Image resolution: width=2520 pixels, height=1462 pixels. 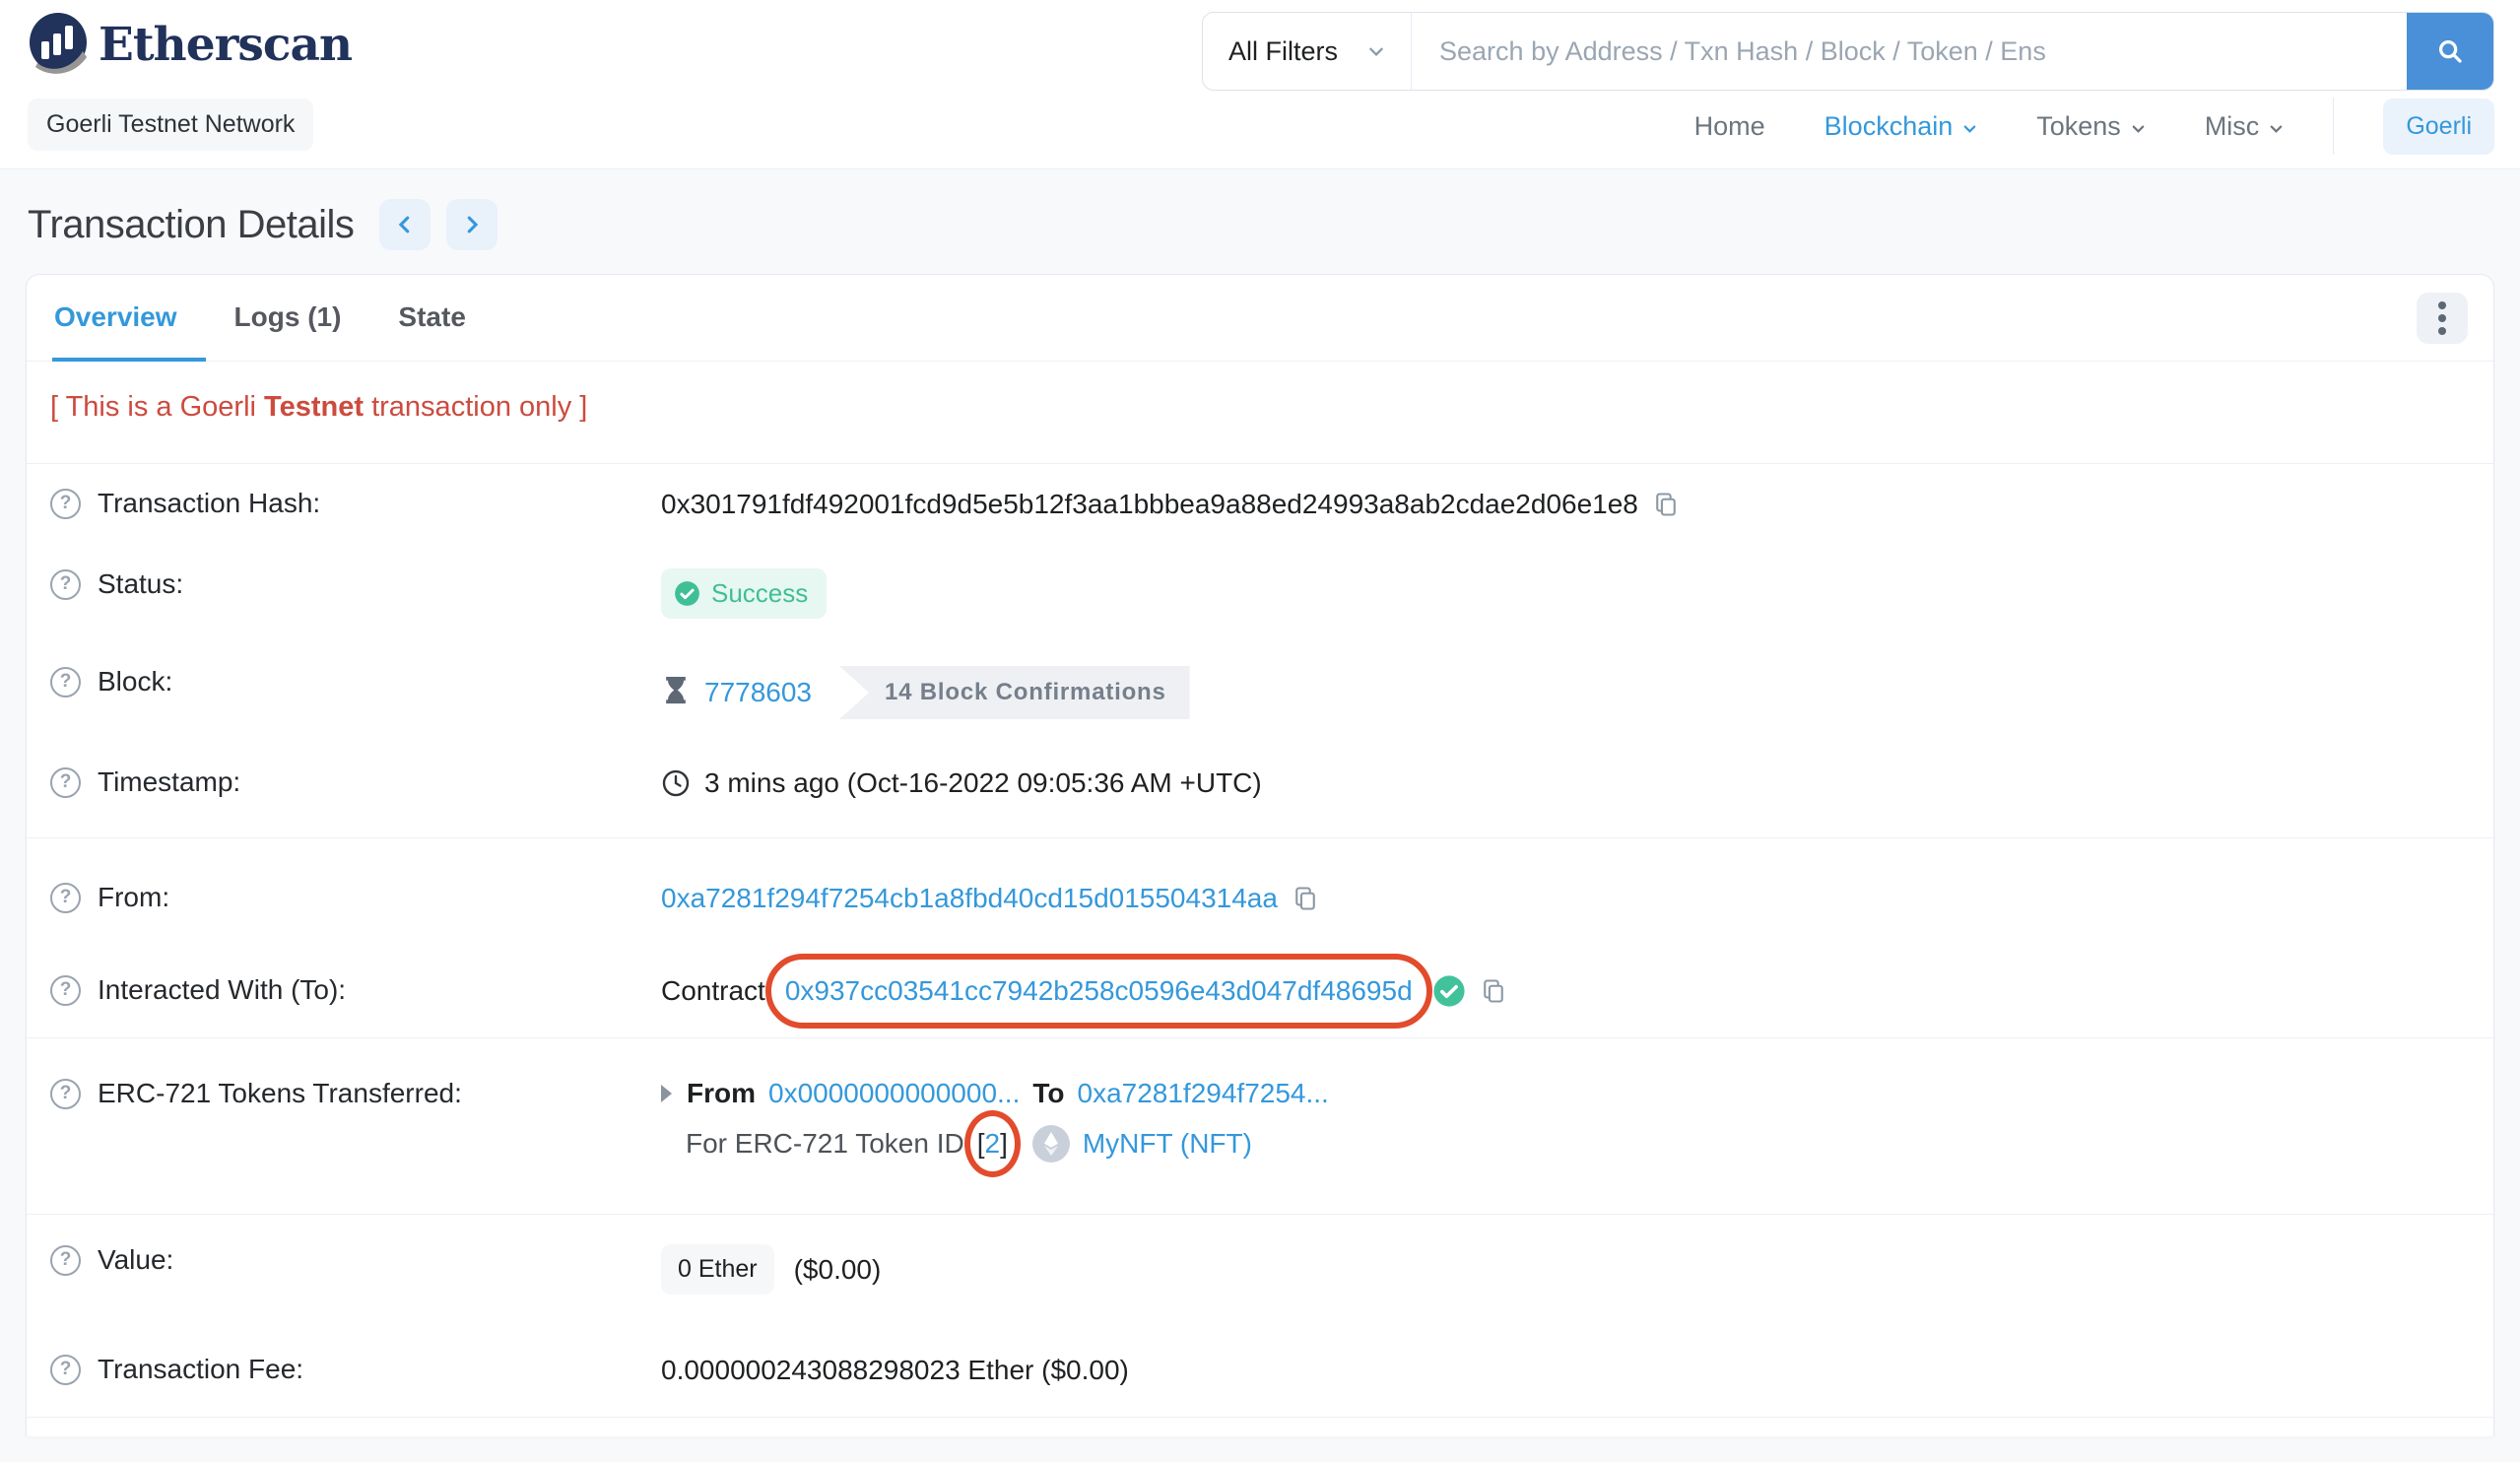 I want to click on nav-tokens-label: Tokens, so click(x=2078, y=125).